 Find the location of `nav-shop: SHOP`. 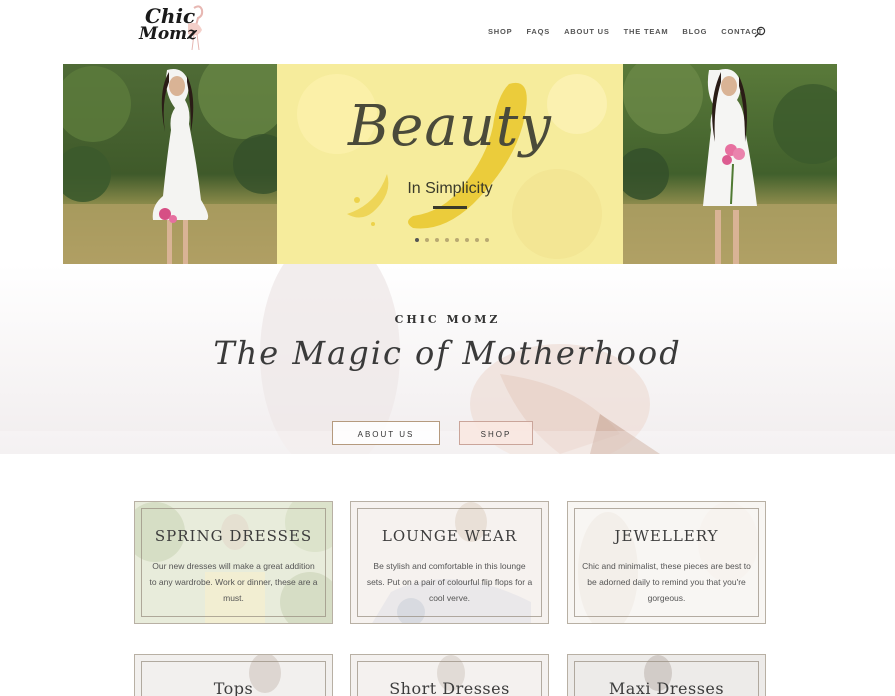

nav-shop: SHOP is located at coordinates (500, 31).